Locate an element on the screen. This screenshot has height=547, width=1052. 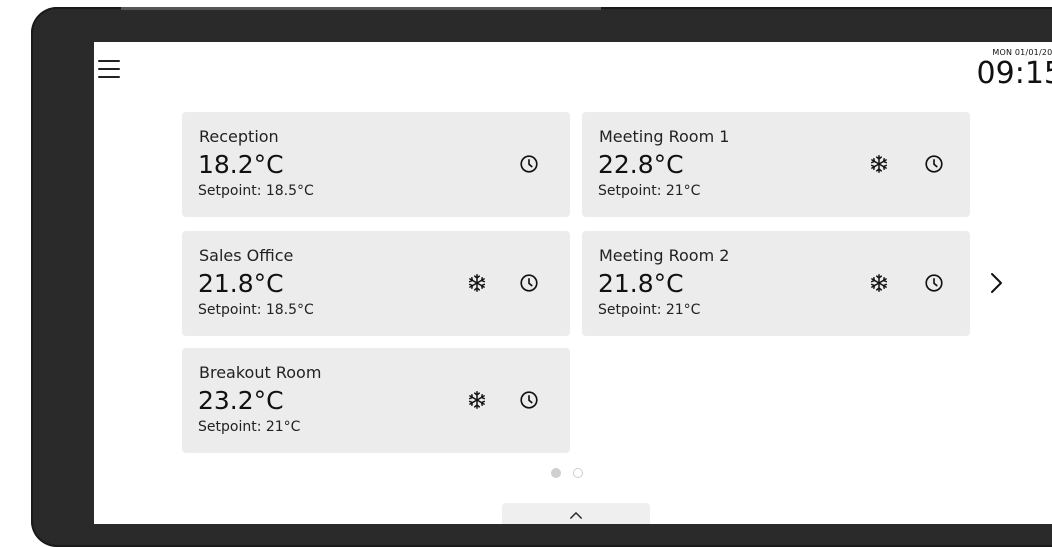
room-card-meeting-room-2: Meeting Room 2 21.8°C Setpoint: 21°C is located at coordinates (776, 283).